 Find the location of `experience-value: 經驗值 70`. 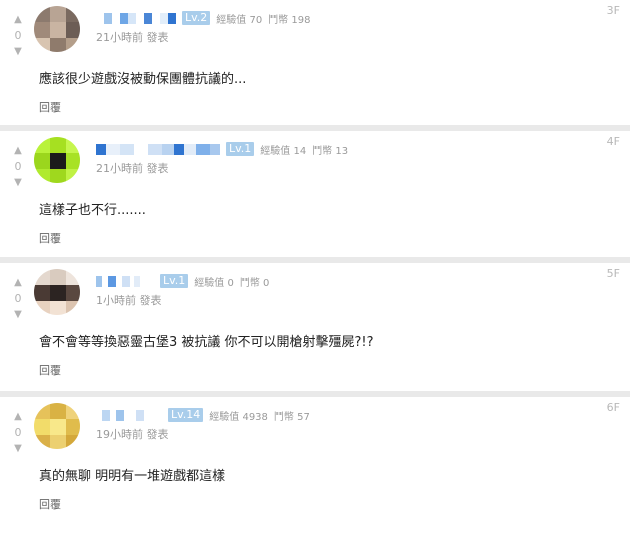

experience-value: 經驗值 70 is located at coordinates (239, 20).